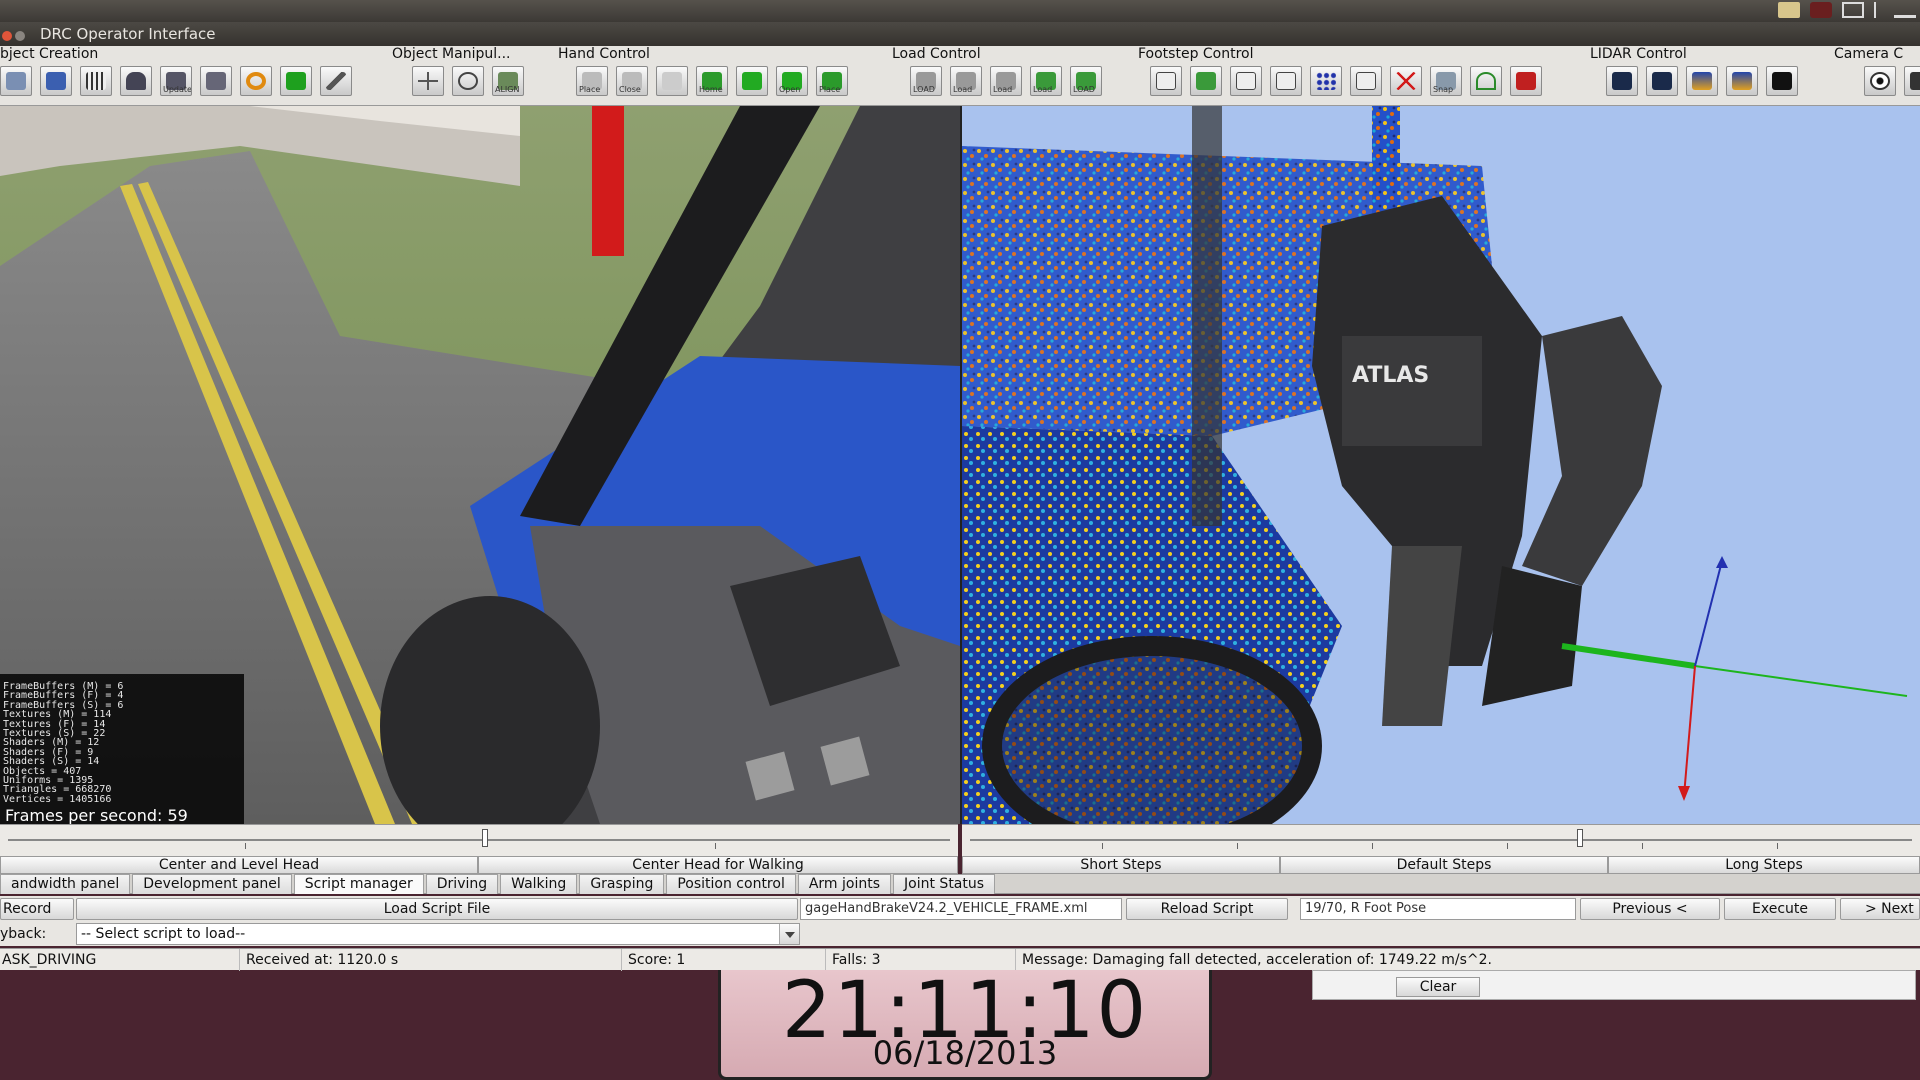 This screenshot has width=1920, height=1080. I want to click on bluetooth-icon, so click(1879, 10).